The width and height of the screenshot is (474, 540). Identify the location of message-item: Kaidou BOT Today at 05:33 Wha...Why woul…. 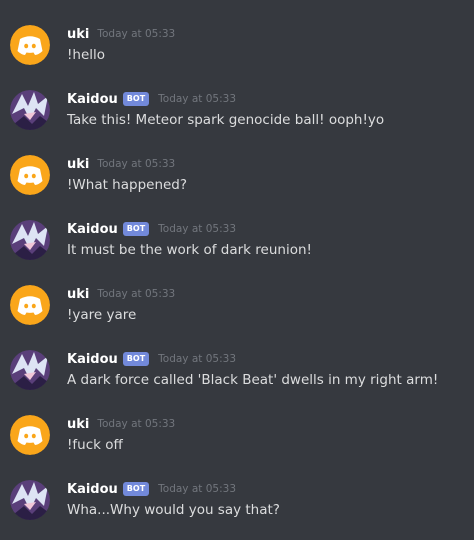
(237, 510).